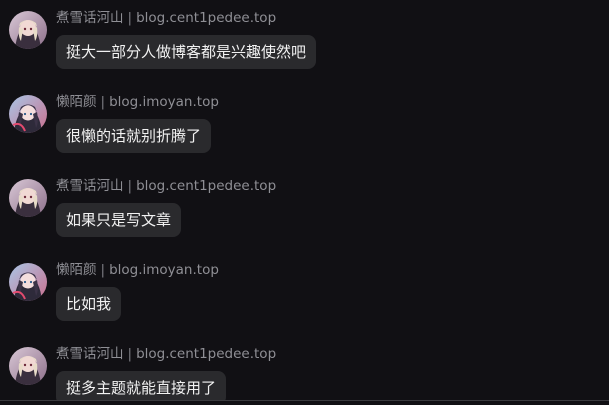 This screenshot has width=609, height=405. I want to click on message-bubble: 挺多主题就能直接用了, so click(141, 385).